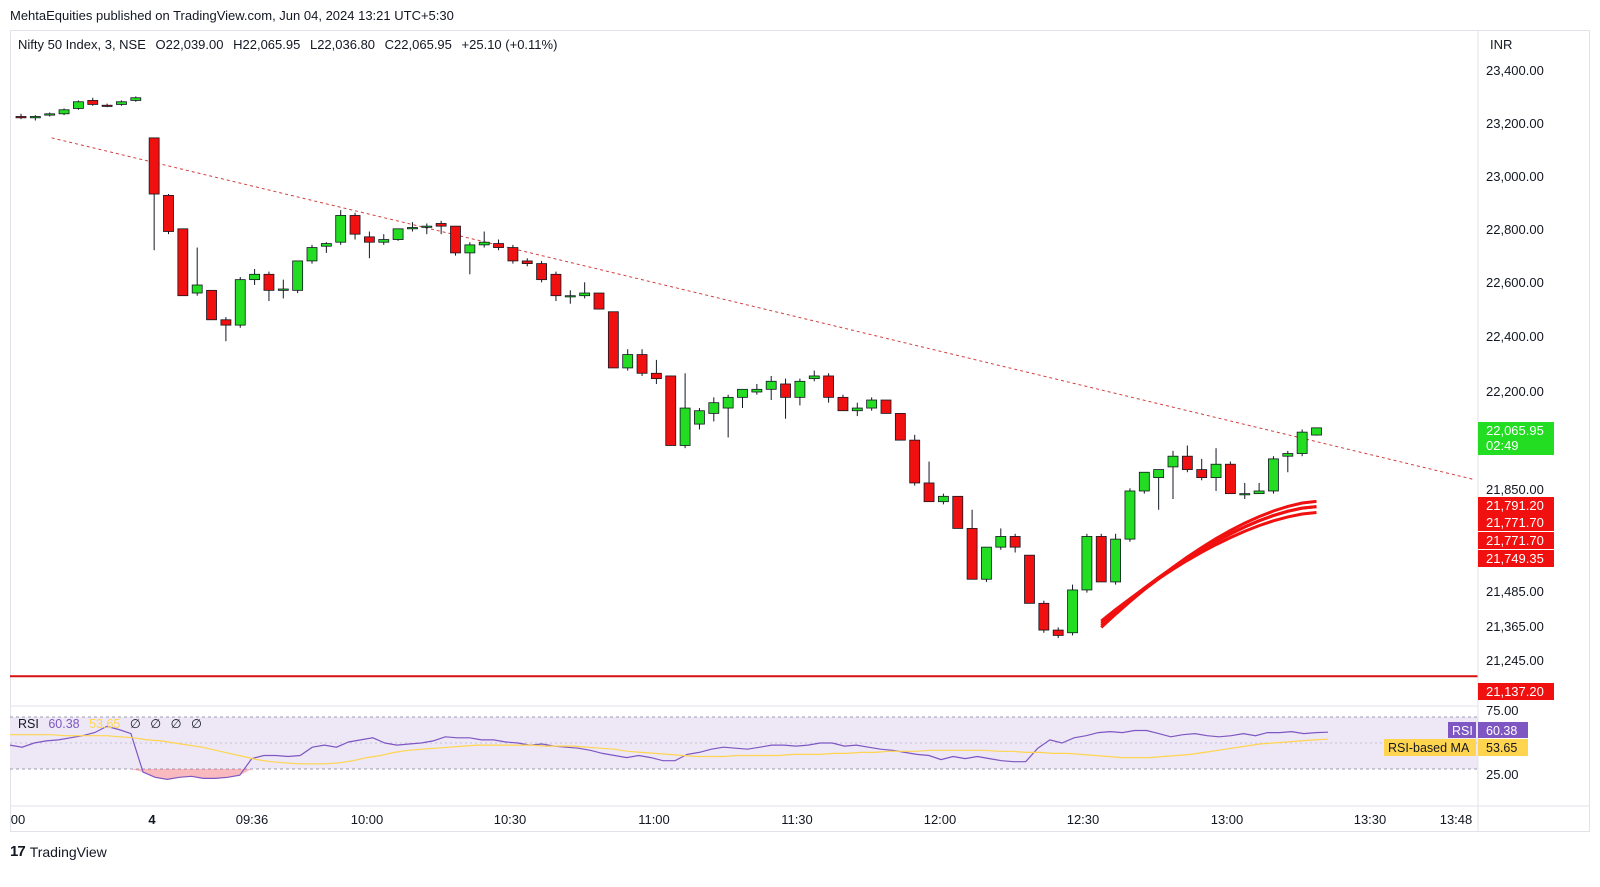 This screenshot has width=1600, height=887. What do you see at coordinates (1515, 176) in the screenshot?
I see `price-axis-tick: 23,000.00` at bounding box center [1515, 176].